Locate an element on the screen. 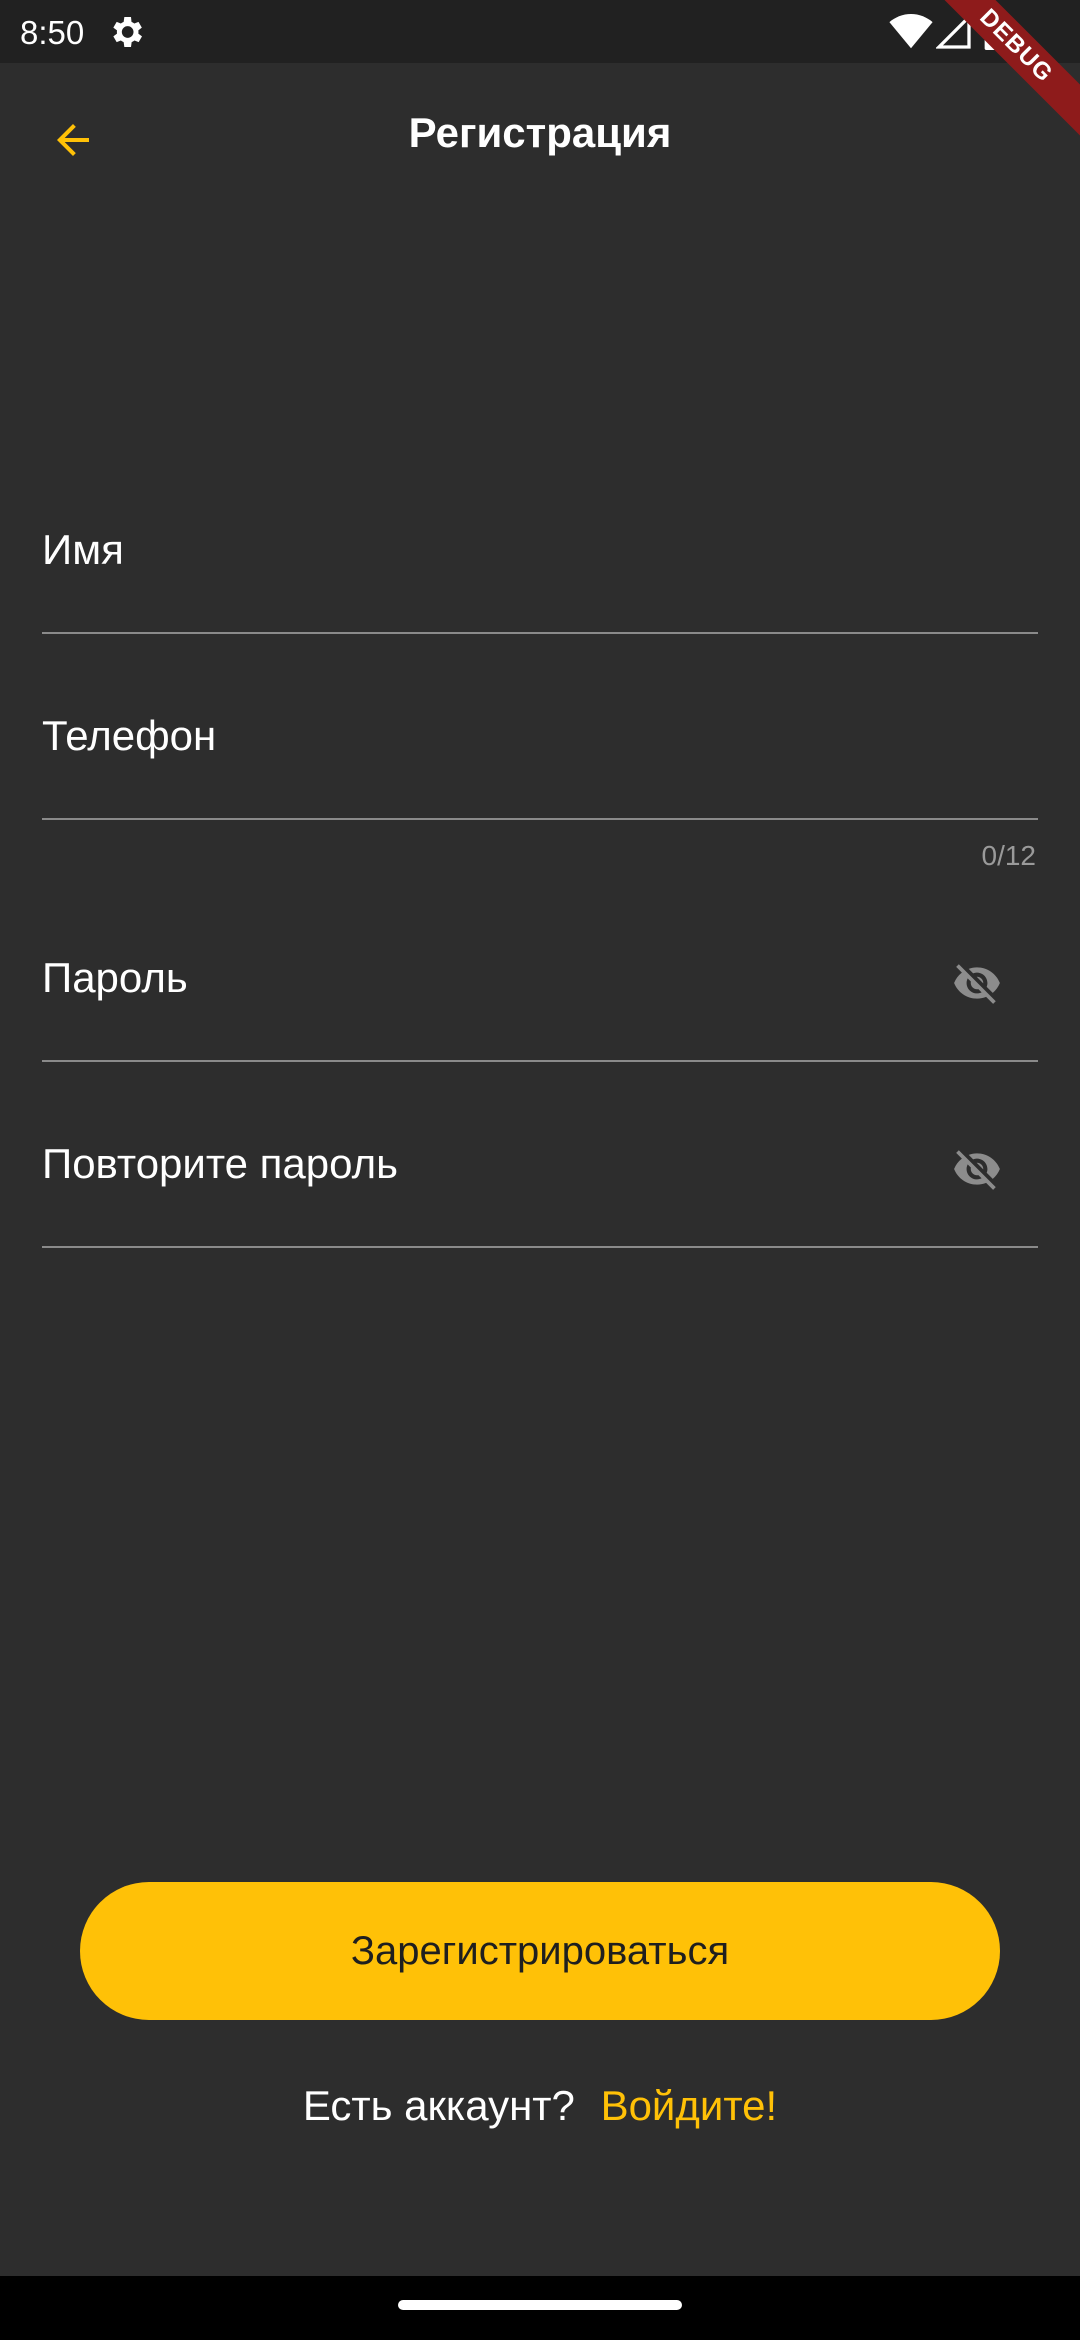 This screenshot has width=1080, height=2340. repeat-password-input is located at coordinates (542, 1181).